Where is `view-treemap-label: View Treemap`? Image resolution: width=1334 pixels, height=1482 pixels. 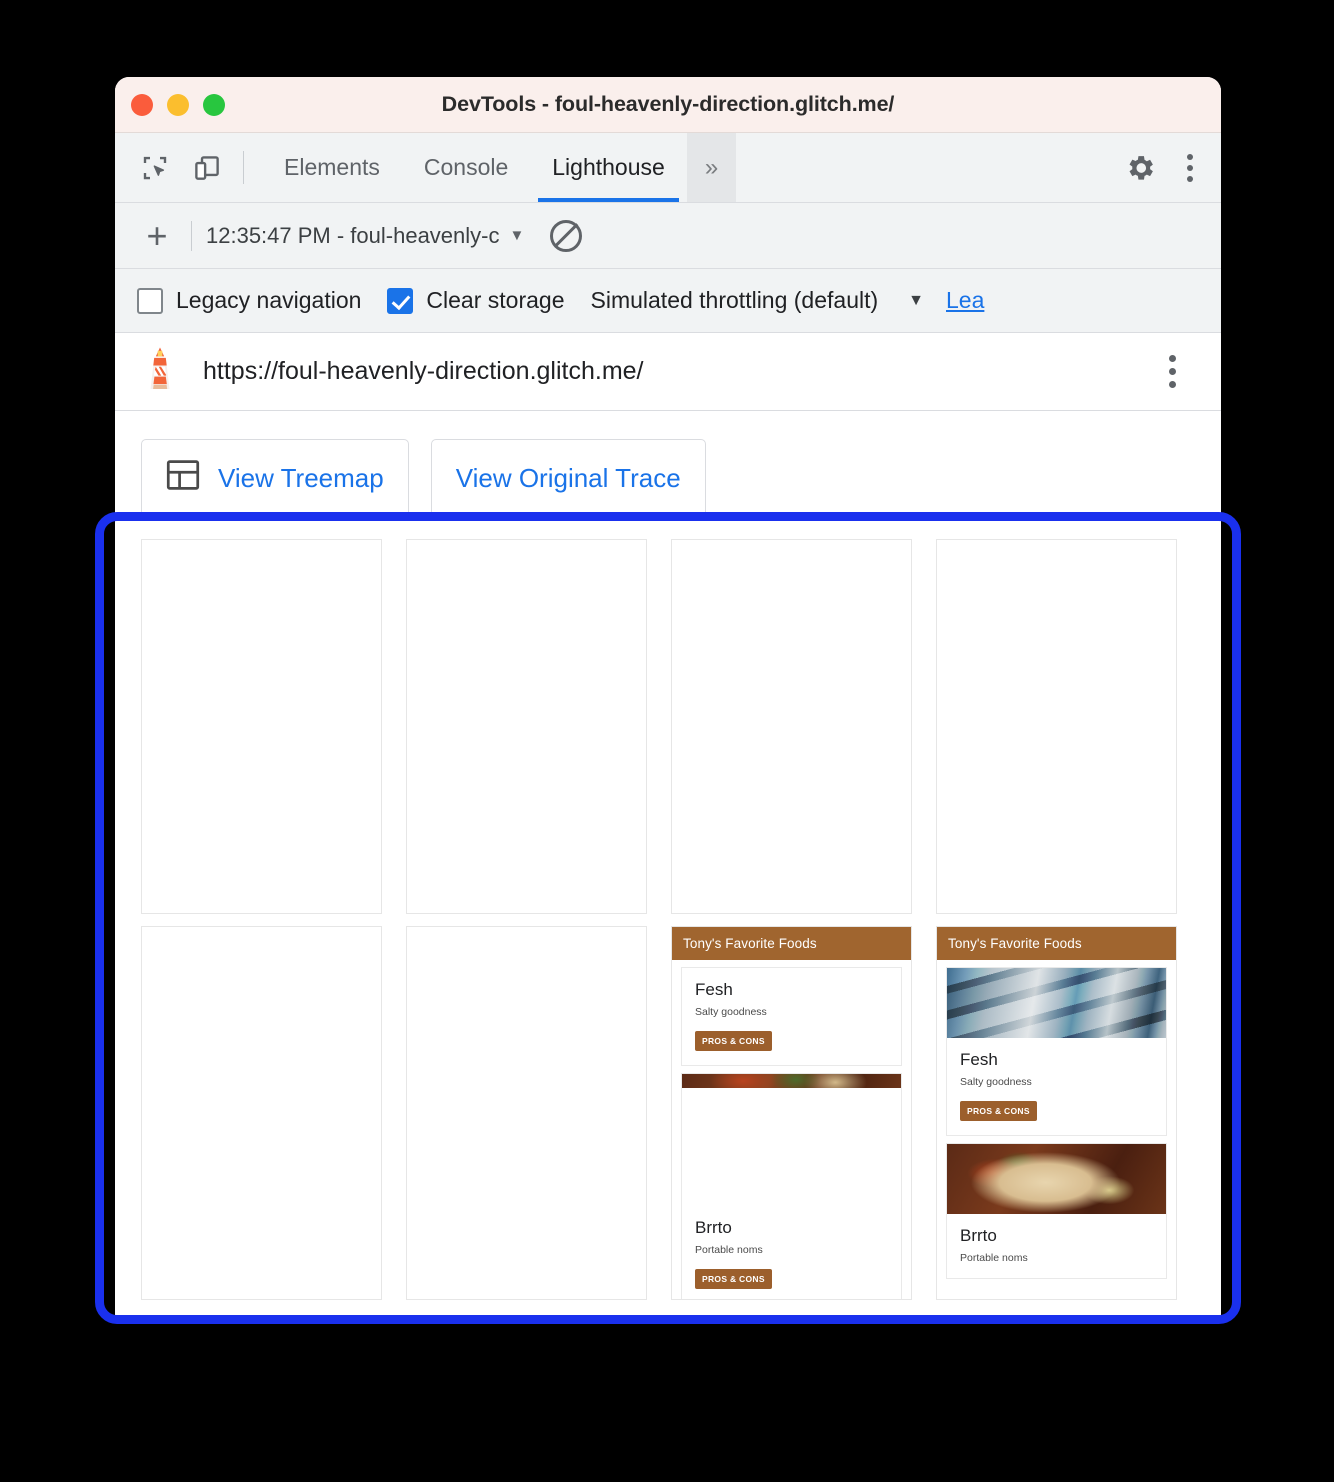 view-treemap-label: View Treemap is located at coordinates (301, 477).